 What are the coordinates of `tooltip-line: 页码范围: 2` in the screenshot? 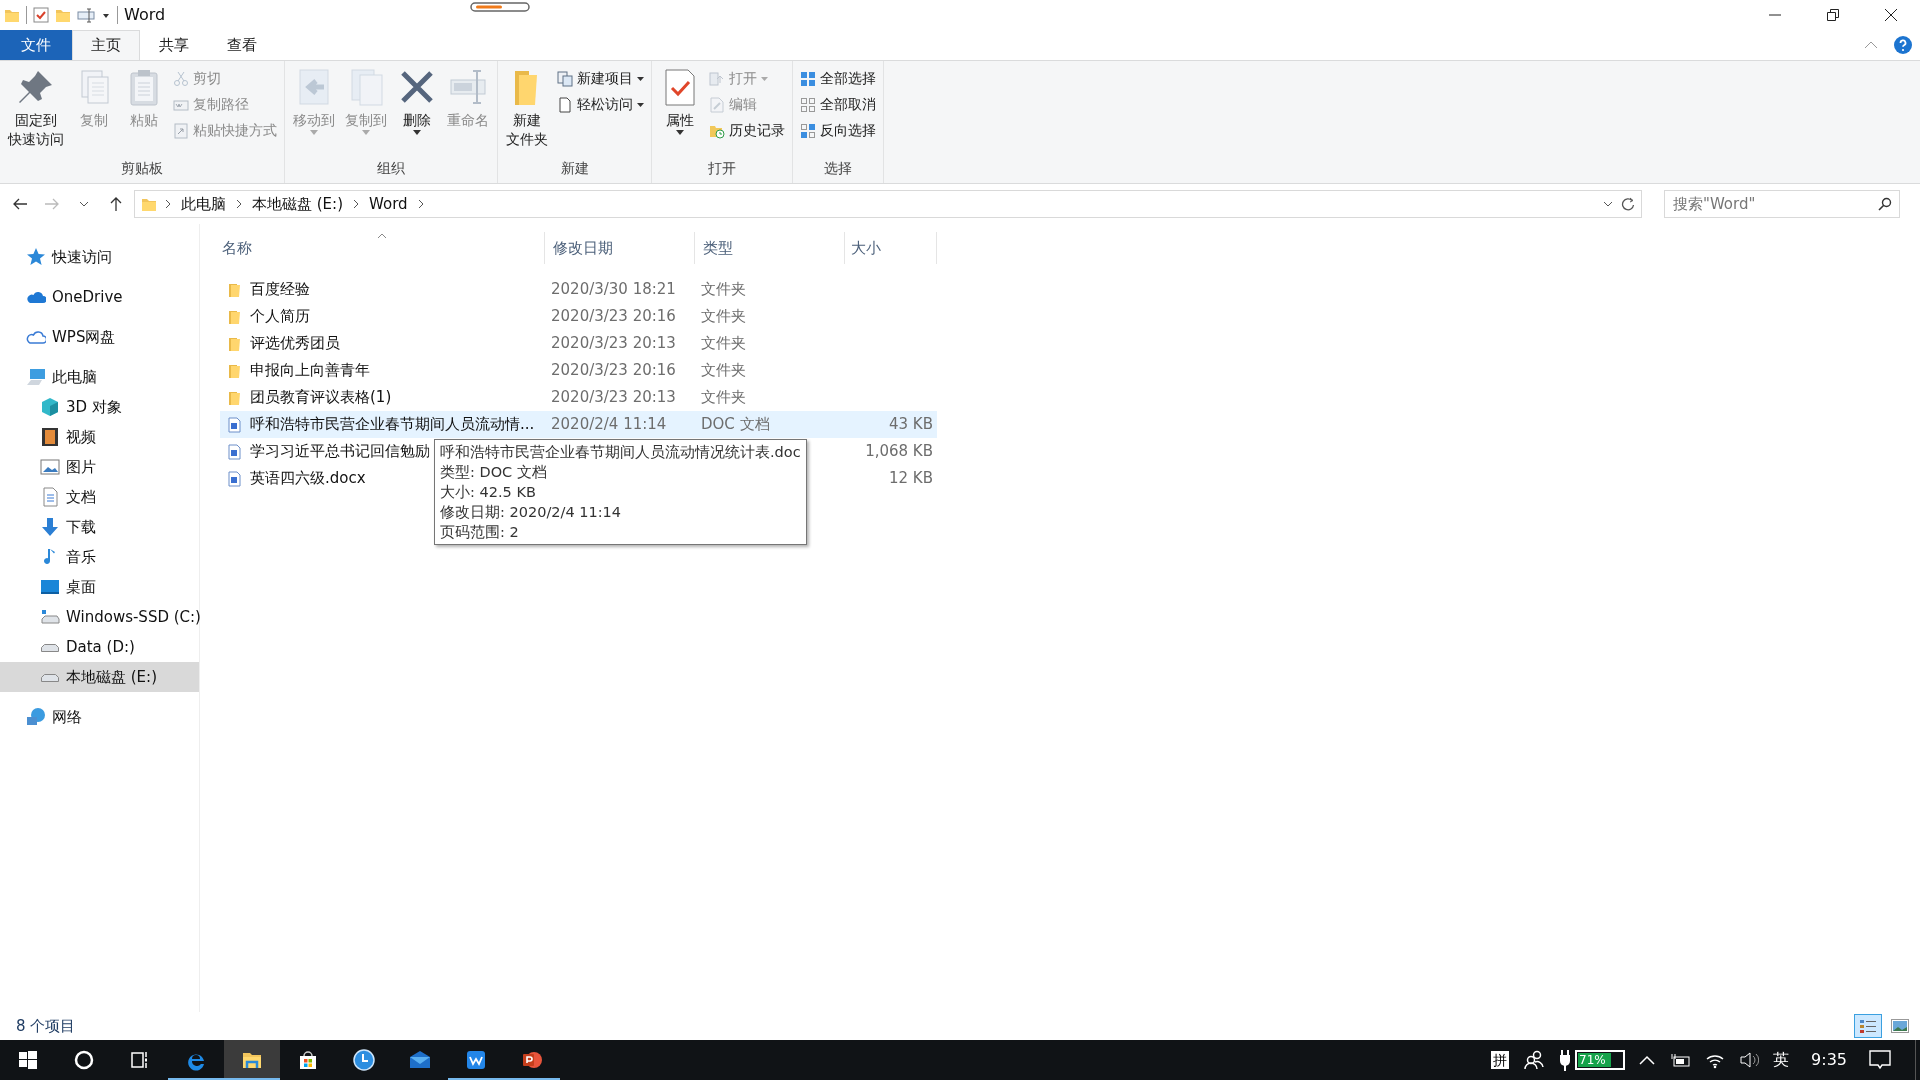 It's located at (480, 532).